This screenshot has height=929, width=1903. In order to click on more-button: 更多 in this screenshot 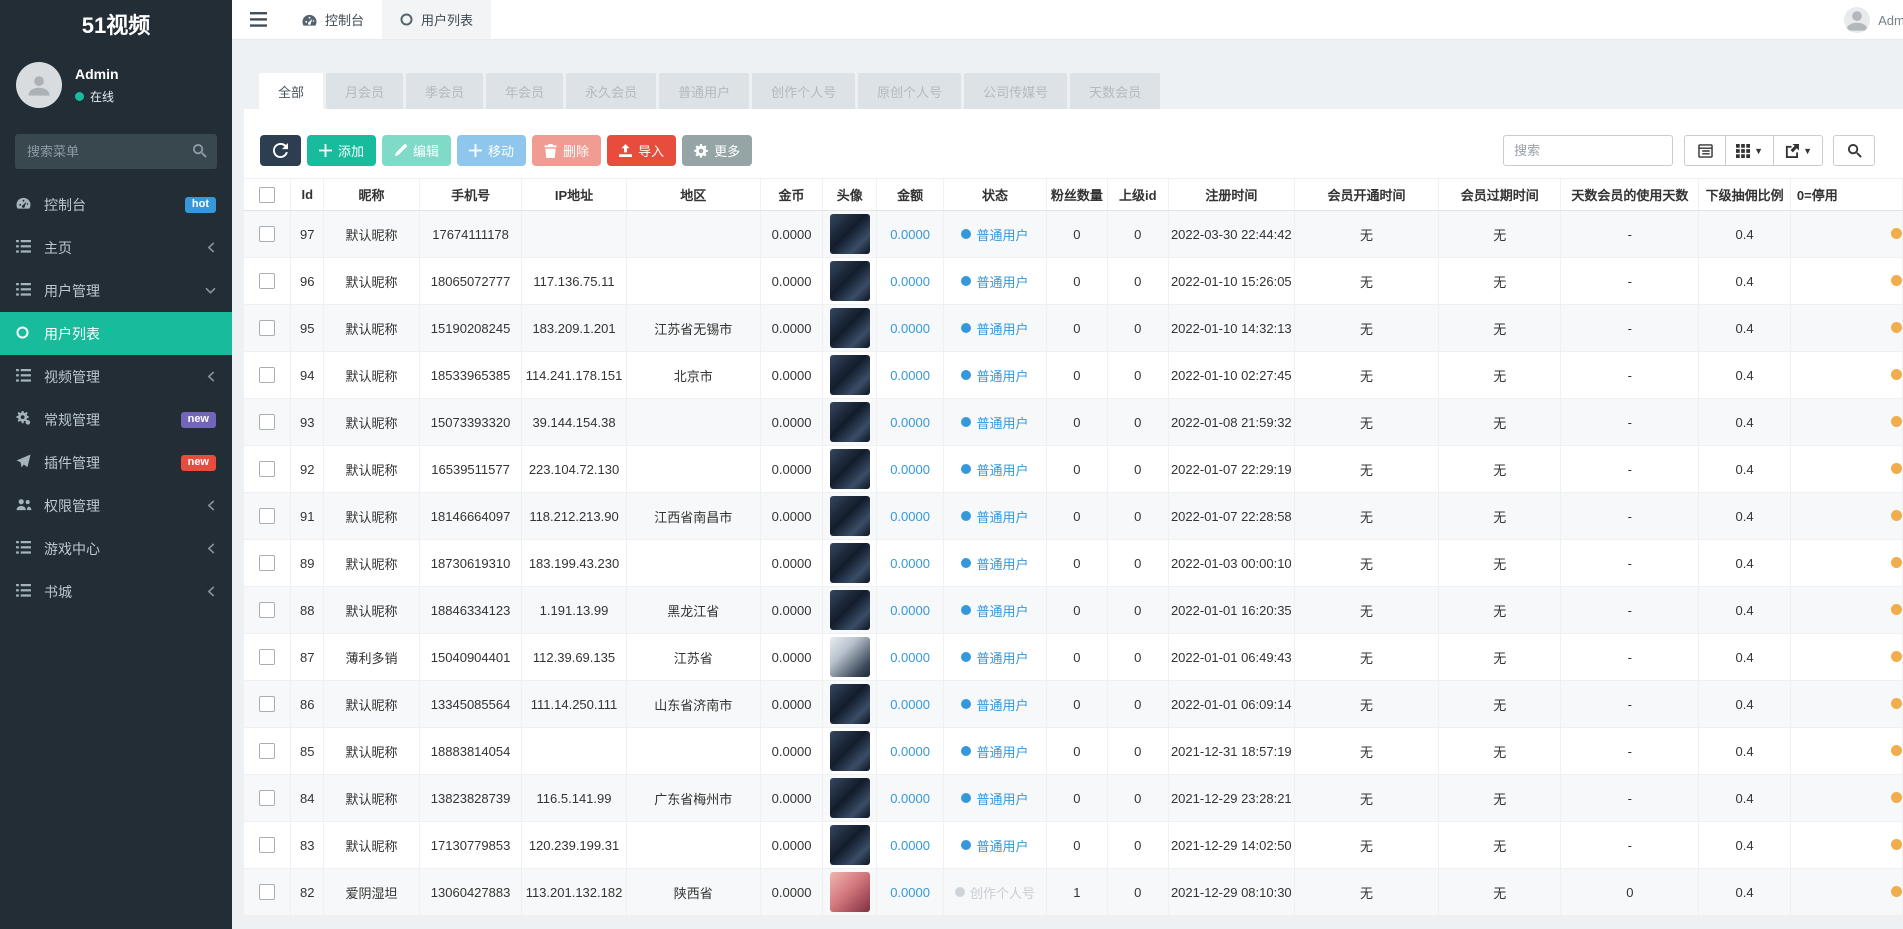, I will do `click(717, 150)`.